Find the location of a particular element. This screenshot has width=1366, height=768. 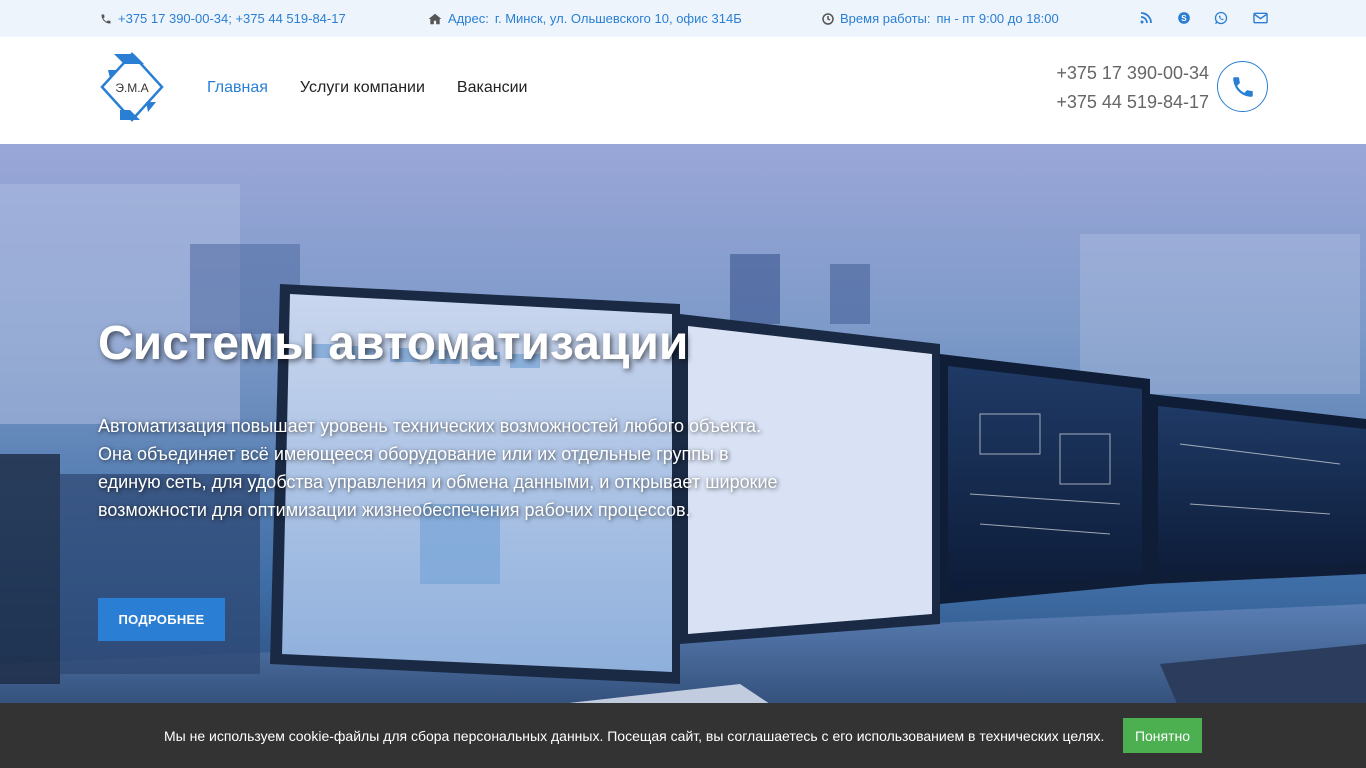

hours-label: Время работы: is located at coordinates (885, 18).